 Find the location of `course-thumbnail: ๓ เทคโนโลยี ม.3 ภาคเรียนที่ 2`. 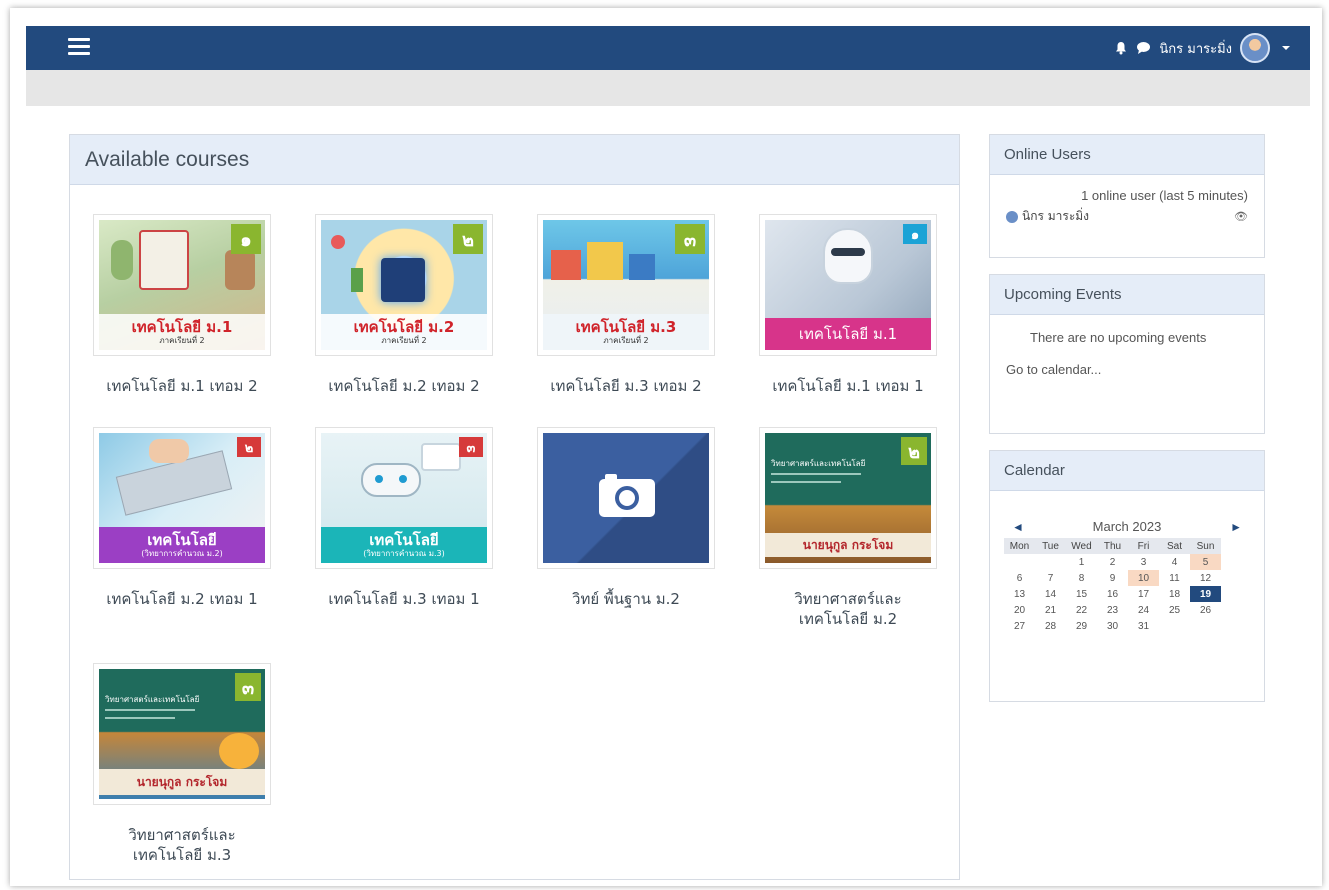

course-thumbnail: ๓ เทคโนโลยี ม.3 ภาคเรียนที่ 2 is located at coordinates (626, 285).